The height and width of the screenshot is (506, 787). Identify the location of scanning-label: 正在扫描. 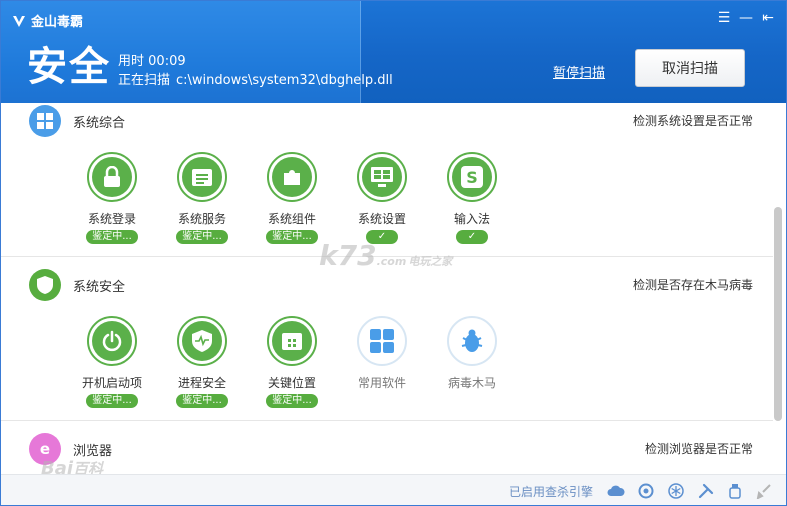
(144, 80).